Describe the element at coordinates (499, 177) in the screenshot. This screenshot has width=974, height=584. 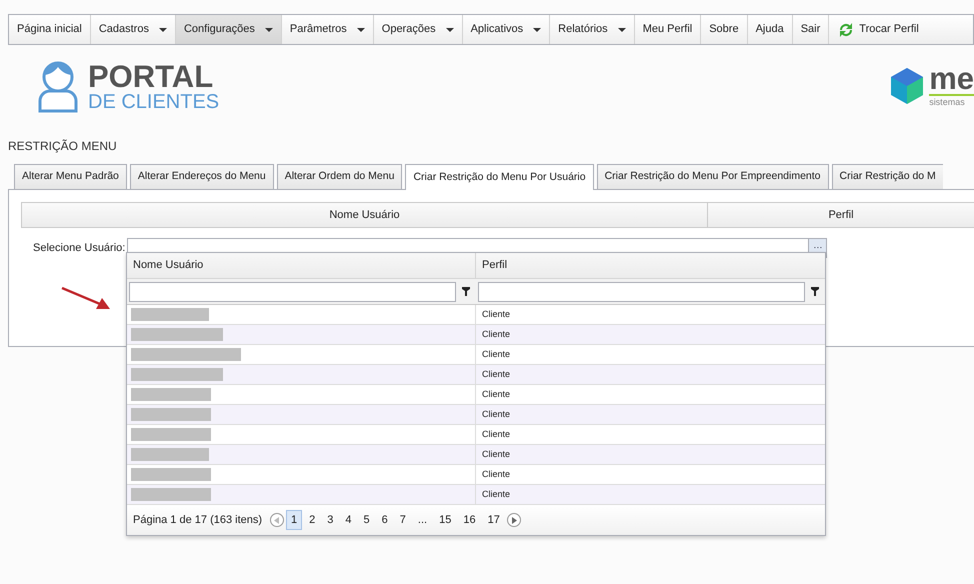
I see `tab: Criar Restrição do Menu Por Usuário` at that location.